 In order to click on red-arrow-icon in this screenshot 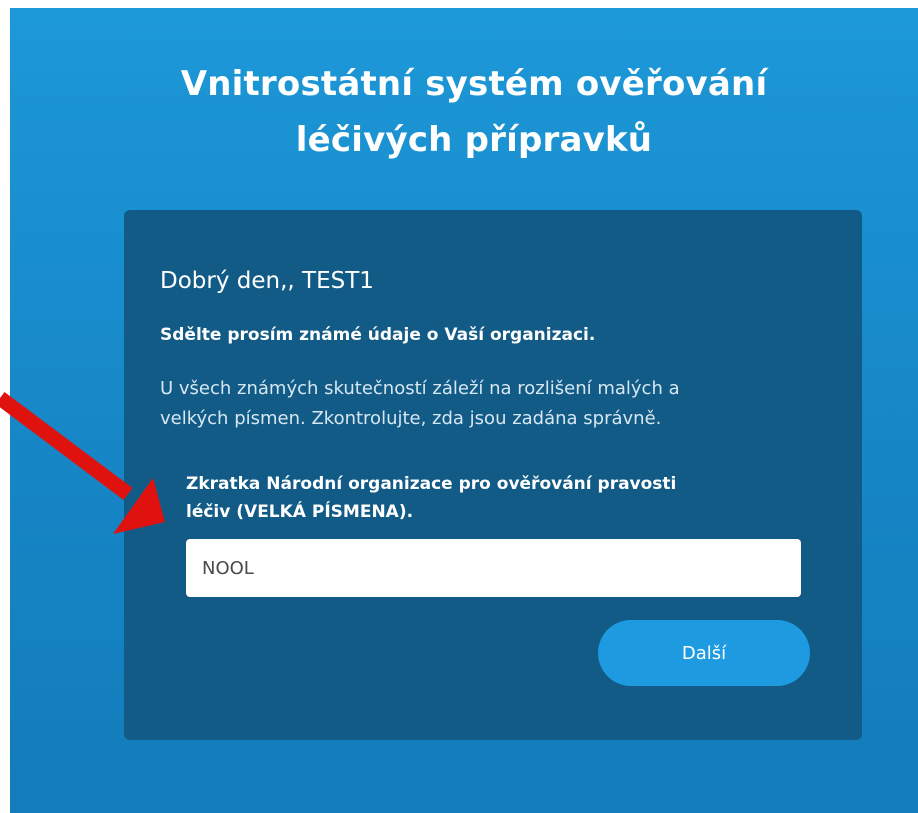, I will do `click(82, 463)`.